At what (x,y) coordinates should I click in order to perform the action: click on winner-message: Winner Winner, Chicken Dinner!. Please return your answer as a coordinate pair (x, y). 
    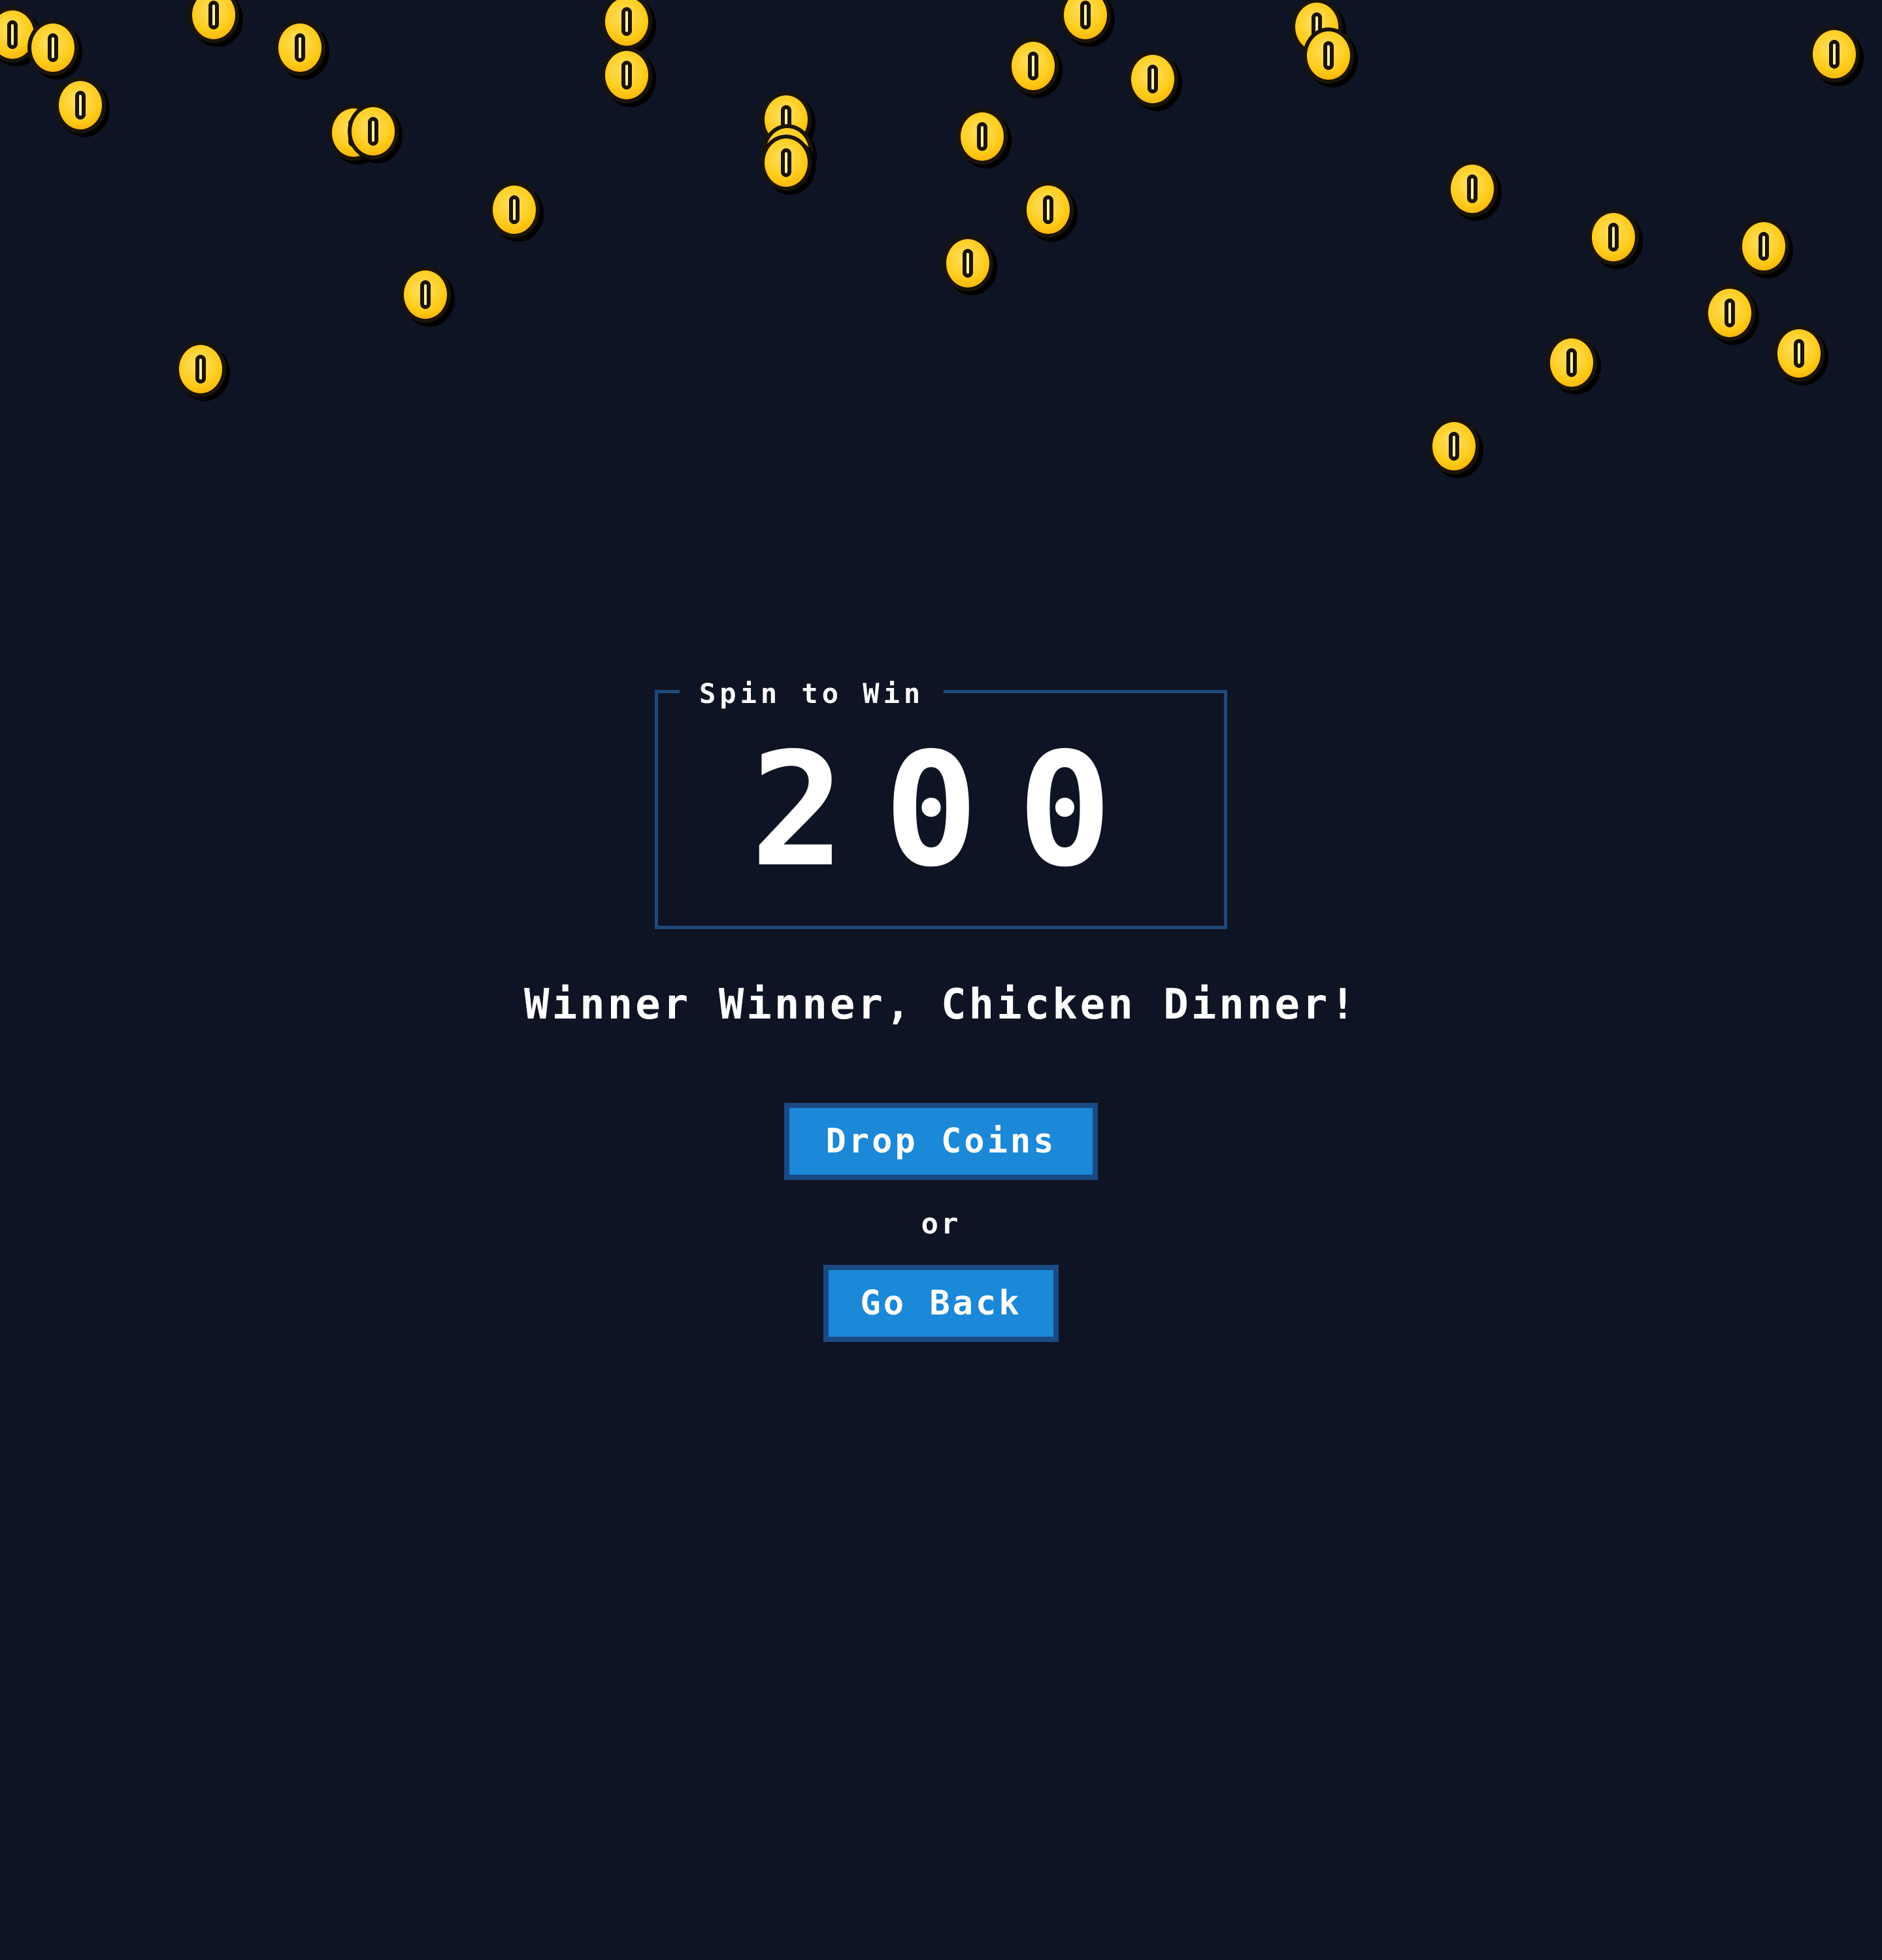
    Looking at the image, I should click on (941, 1005).